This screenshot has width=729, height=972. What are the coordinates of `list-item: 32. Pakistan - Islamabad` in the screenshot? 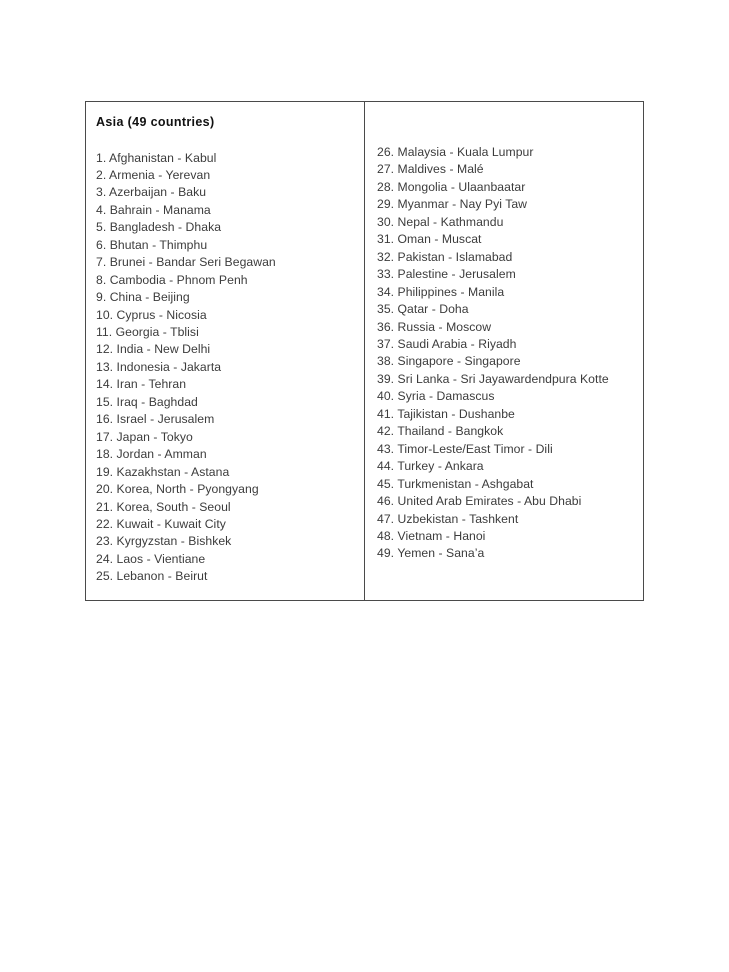 It's located at (510, 257).